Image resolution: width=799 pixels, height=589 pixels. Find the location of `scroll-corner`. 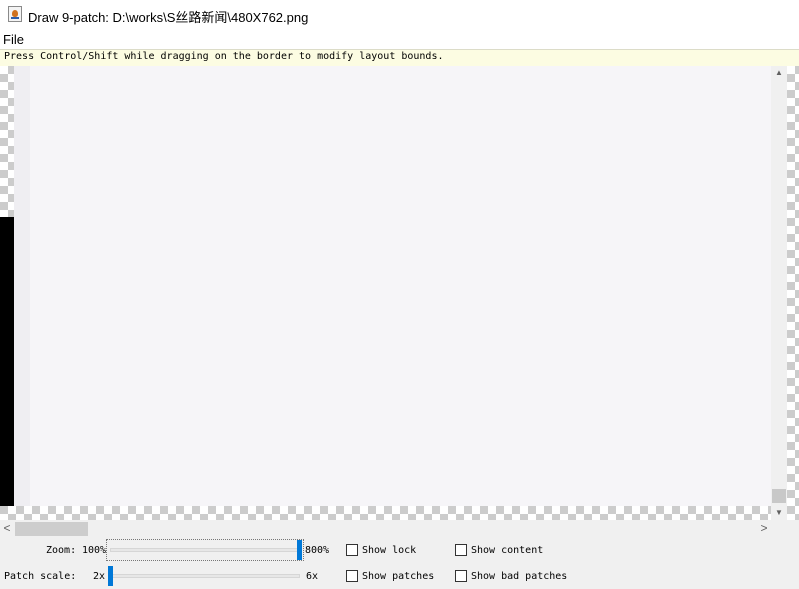

scroll-corner is located at coordinates (785, 528).